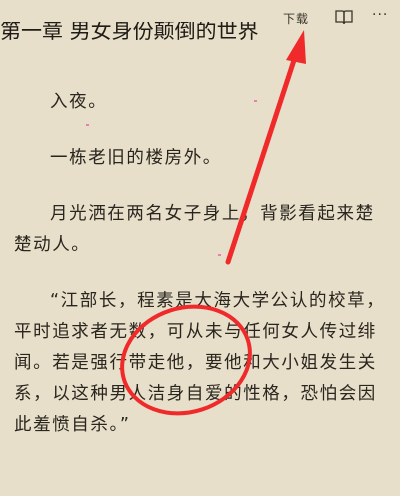 The width and height of the screenshot is (400, 496). Describe the element at coordinates (344, 17) in the screenshot. I see `book-icon` at that location.